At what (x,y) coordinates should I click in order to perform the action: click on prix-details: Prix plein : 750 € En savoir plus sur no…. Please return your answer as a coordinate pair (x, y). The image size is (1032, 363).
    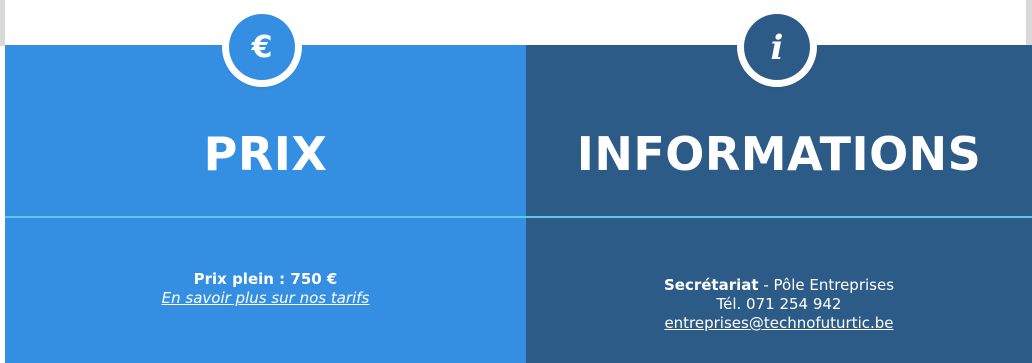
    Looking at the image, I should click on (265, 289).